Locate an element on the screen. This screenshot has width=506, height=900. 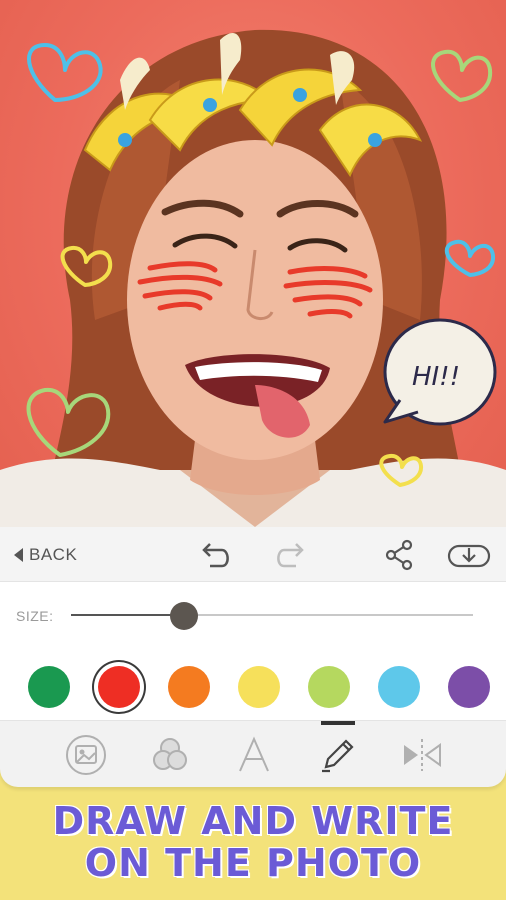
undo-icon is located at coordinates (215, 555).